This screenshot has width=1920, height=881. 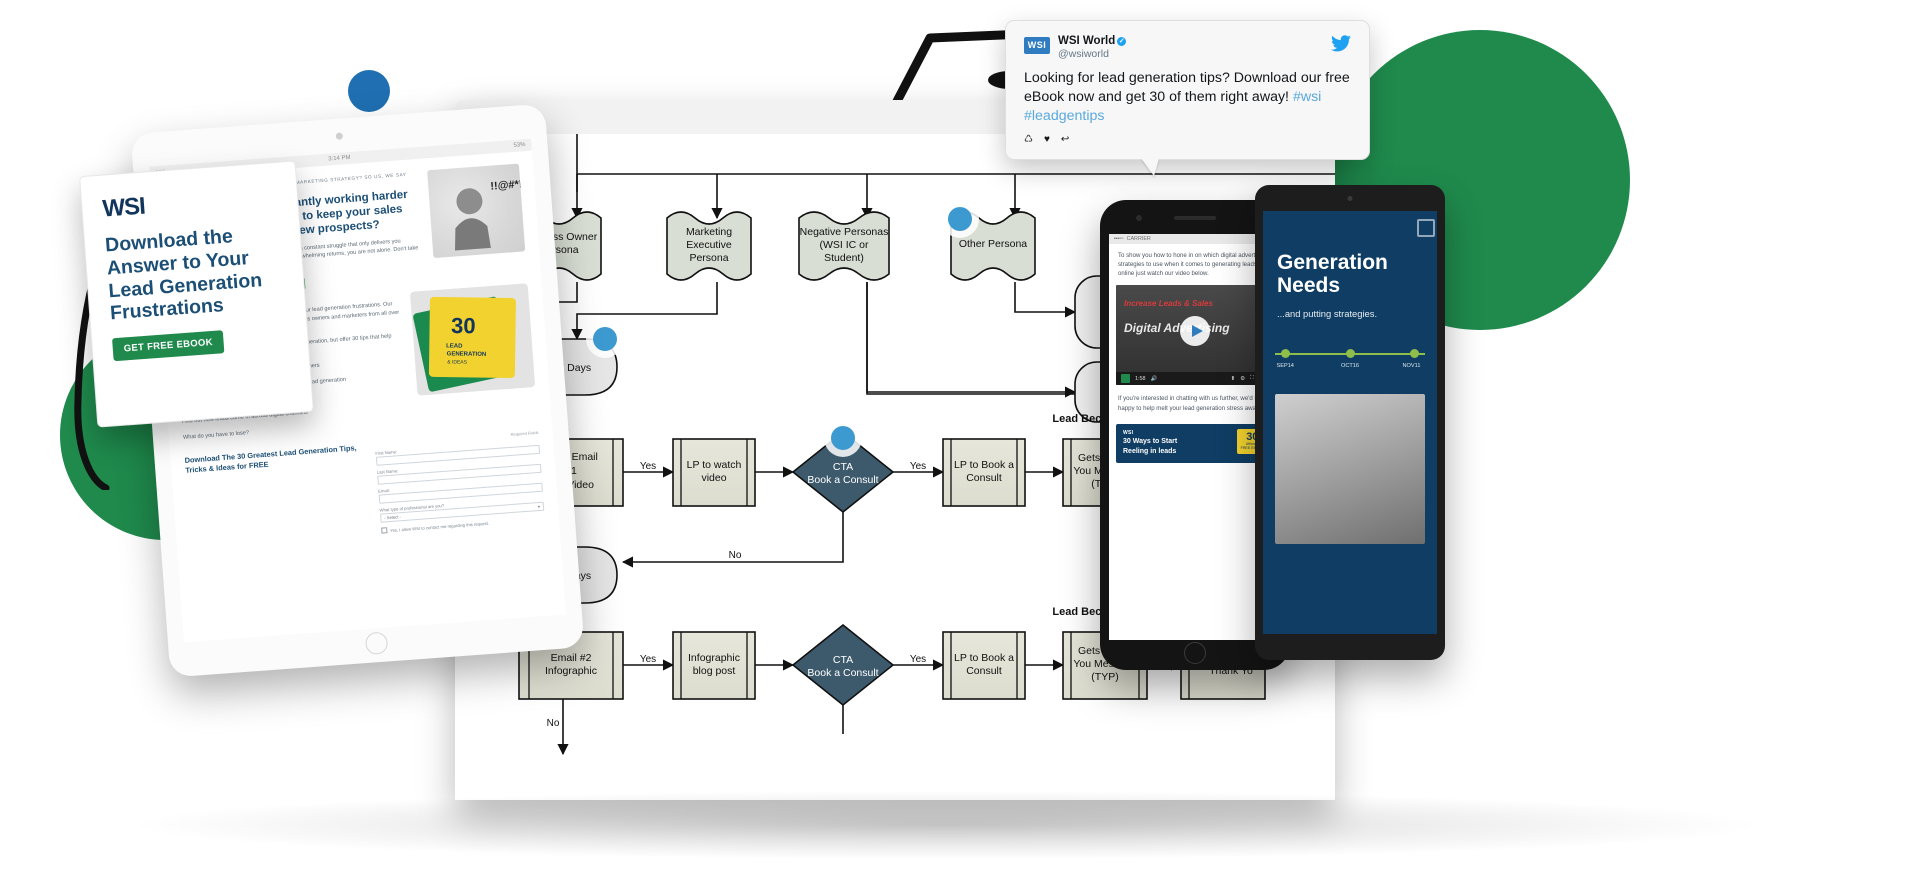 I want to click on flow-edge-label-no-2: No, so click(x=735, y=555).